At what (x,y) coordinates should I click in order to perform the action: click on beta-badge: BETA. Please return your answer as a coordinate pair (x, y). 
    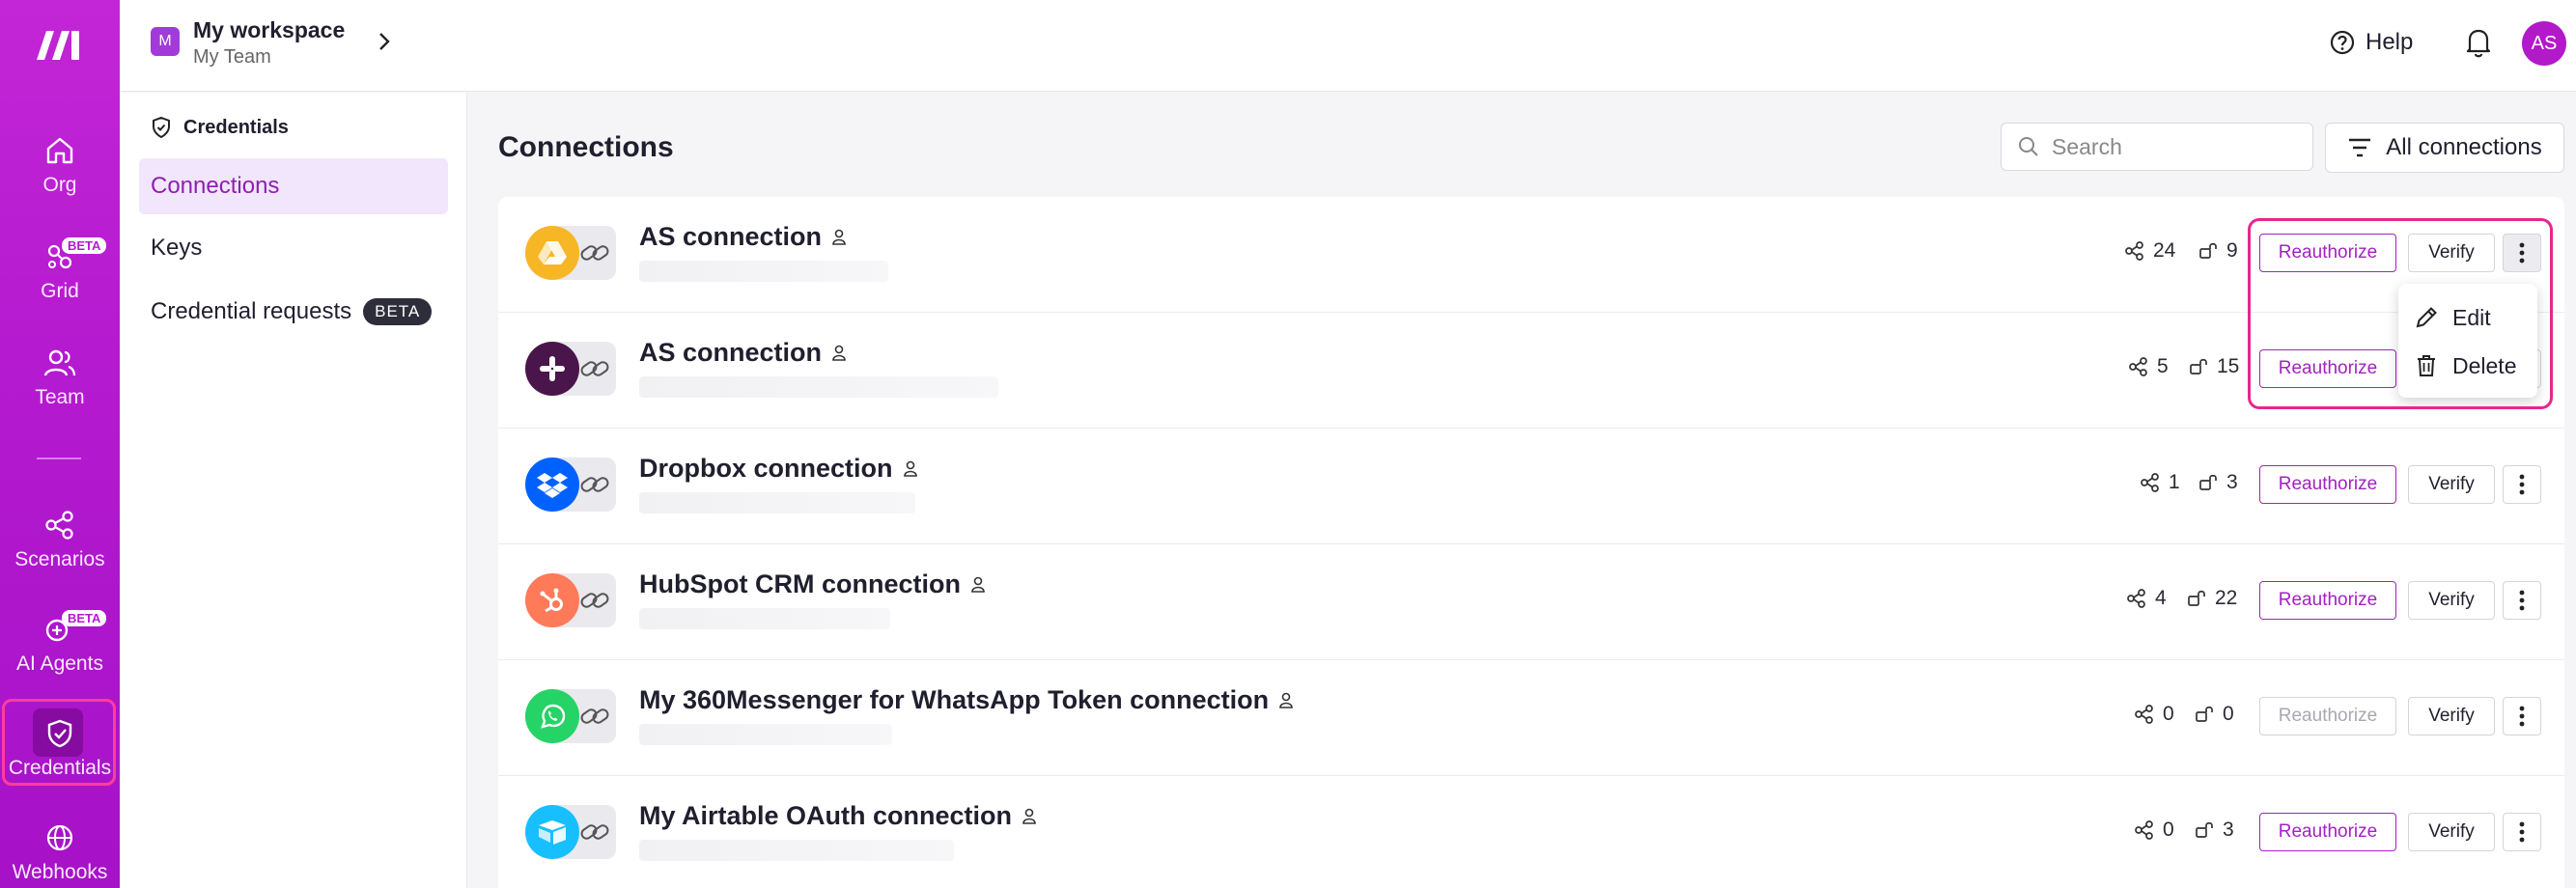
    Looking at the image, I should click on (85, 618).